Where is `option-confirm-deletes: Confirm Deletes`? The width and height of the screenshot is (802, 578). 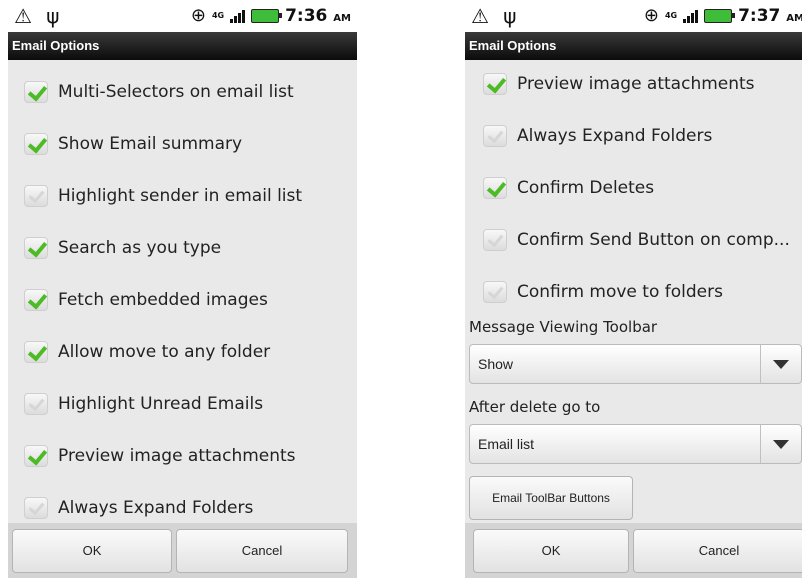
option-confirm-deletes: Confirm Deletes is located at coordinates (633, 188).